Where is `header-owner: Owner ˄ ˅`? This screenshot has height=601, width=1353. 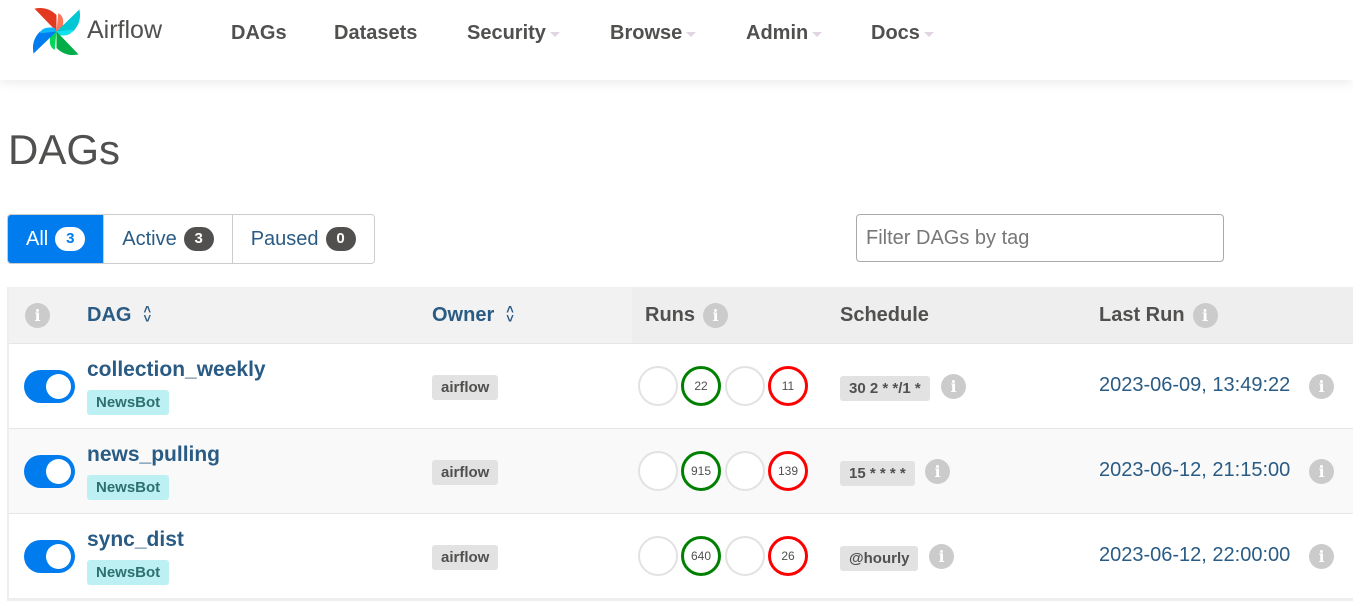 header-owner: Owner ˄ ˅ is located at coordinates (473, 315).